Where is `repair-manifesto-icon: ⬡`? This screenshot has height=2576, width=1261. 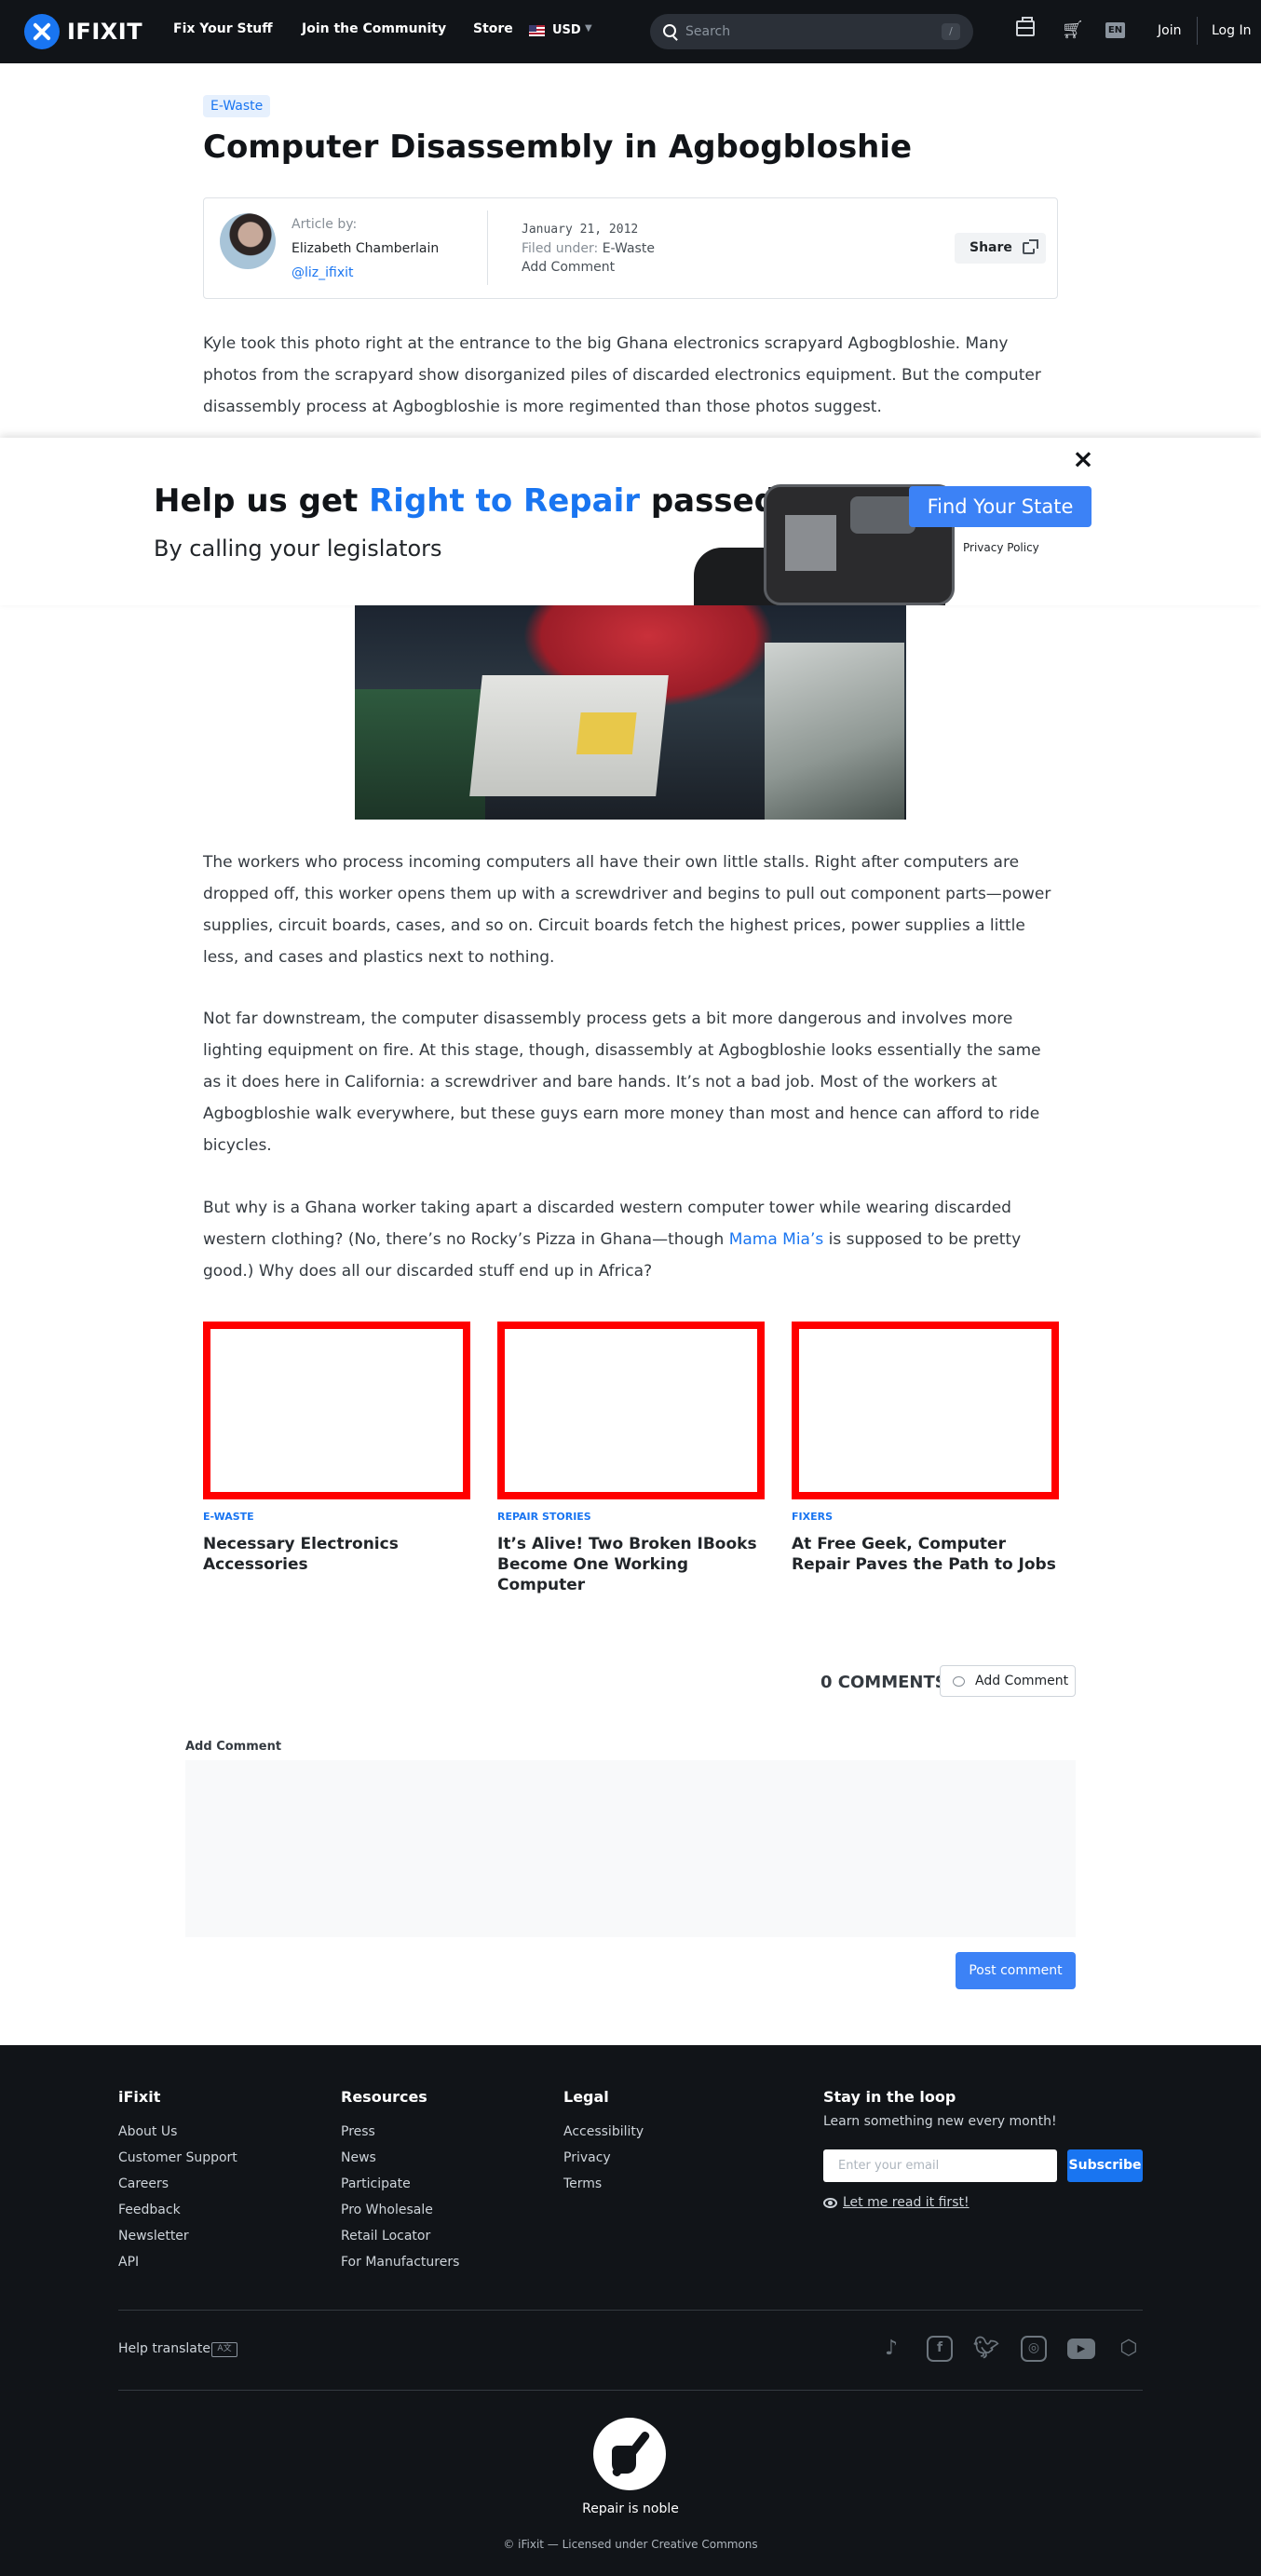 repair-manifesto-icon: ⬡ is located at coordinates (1129, 2349).